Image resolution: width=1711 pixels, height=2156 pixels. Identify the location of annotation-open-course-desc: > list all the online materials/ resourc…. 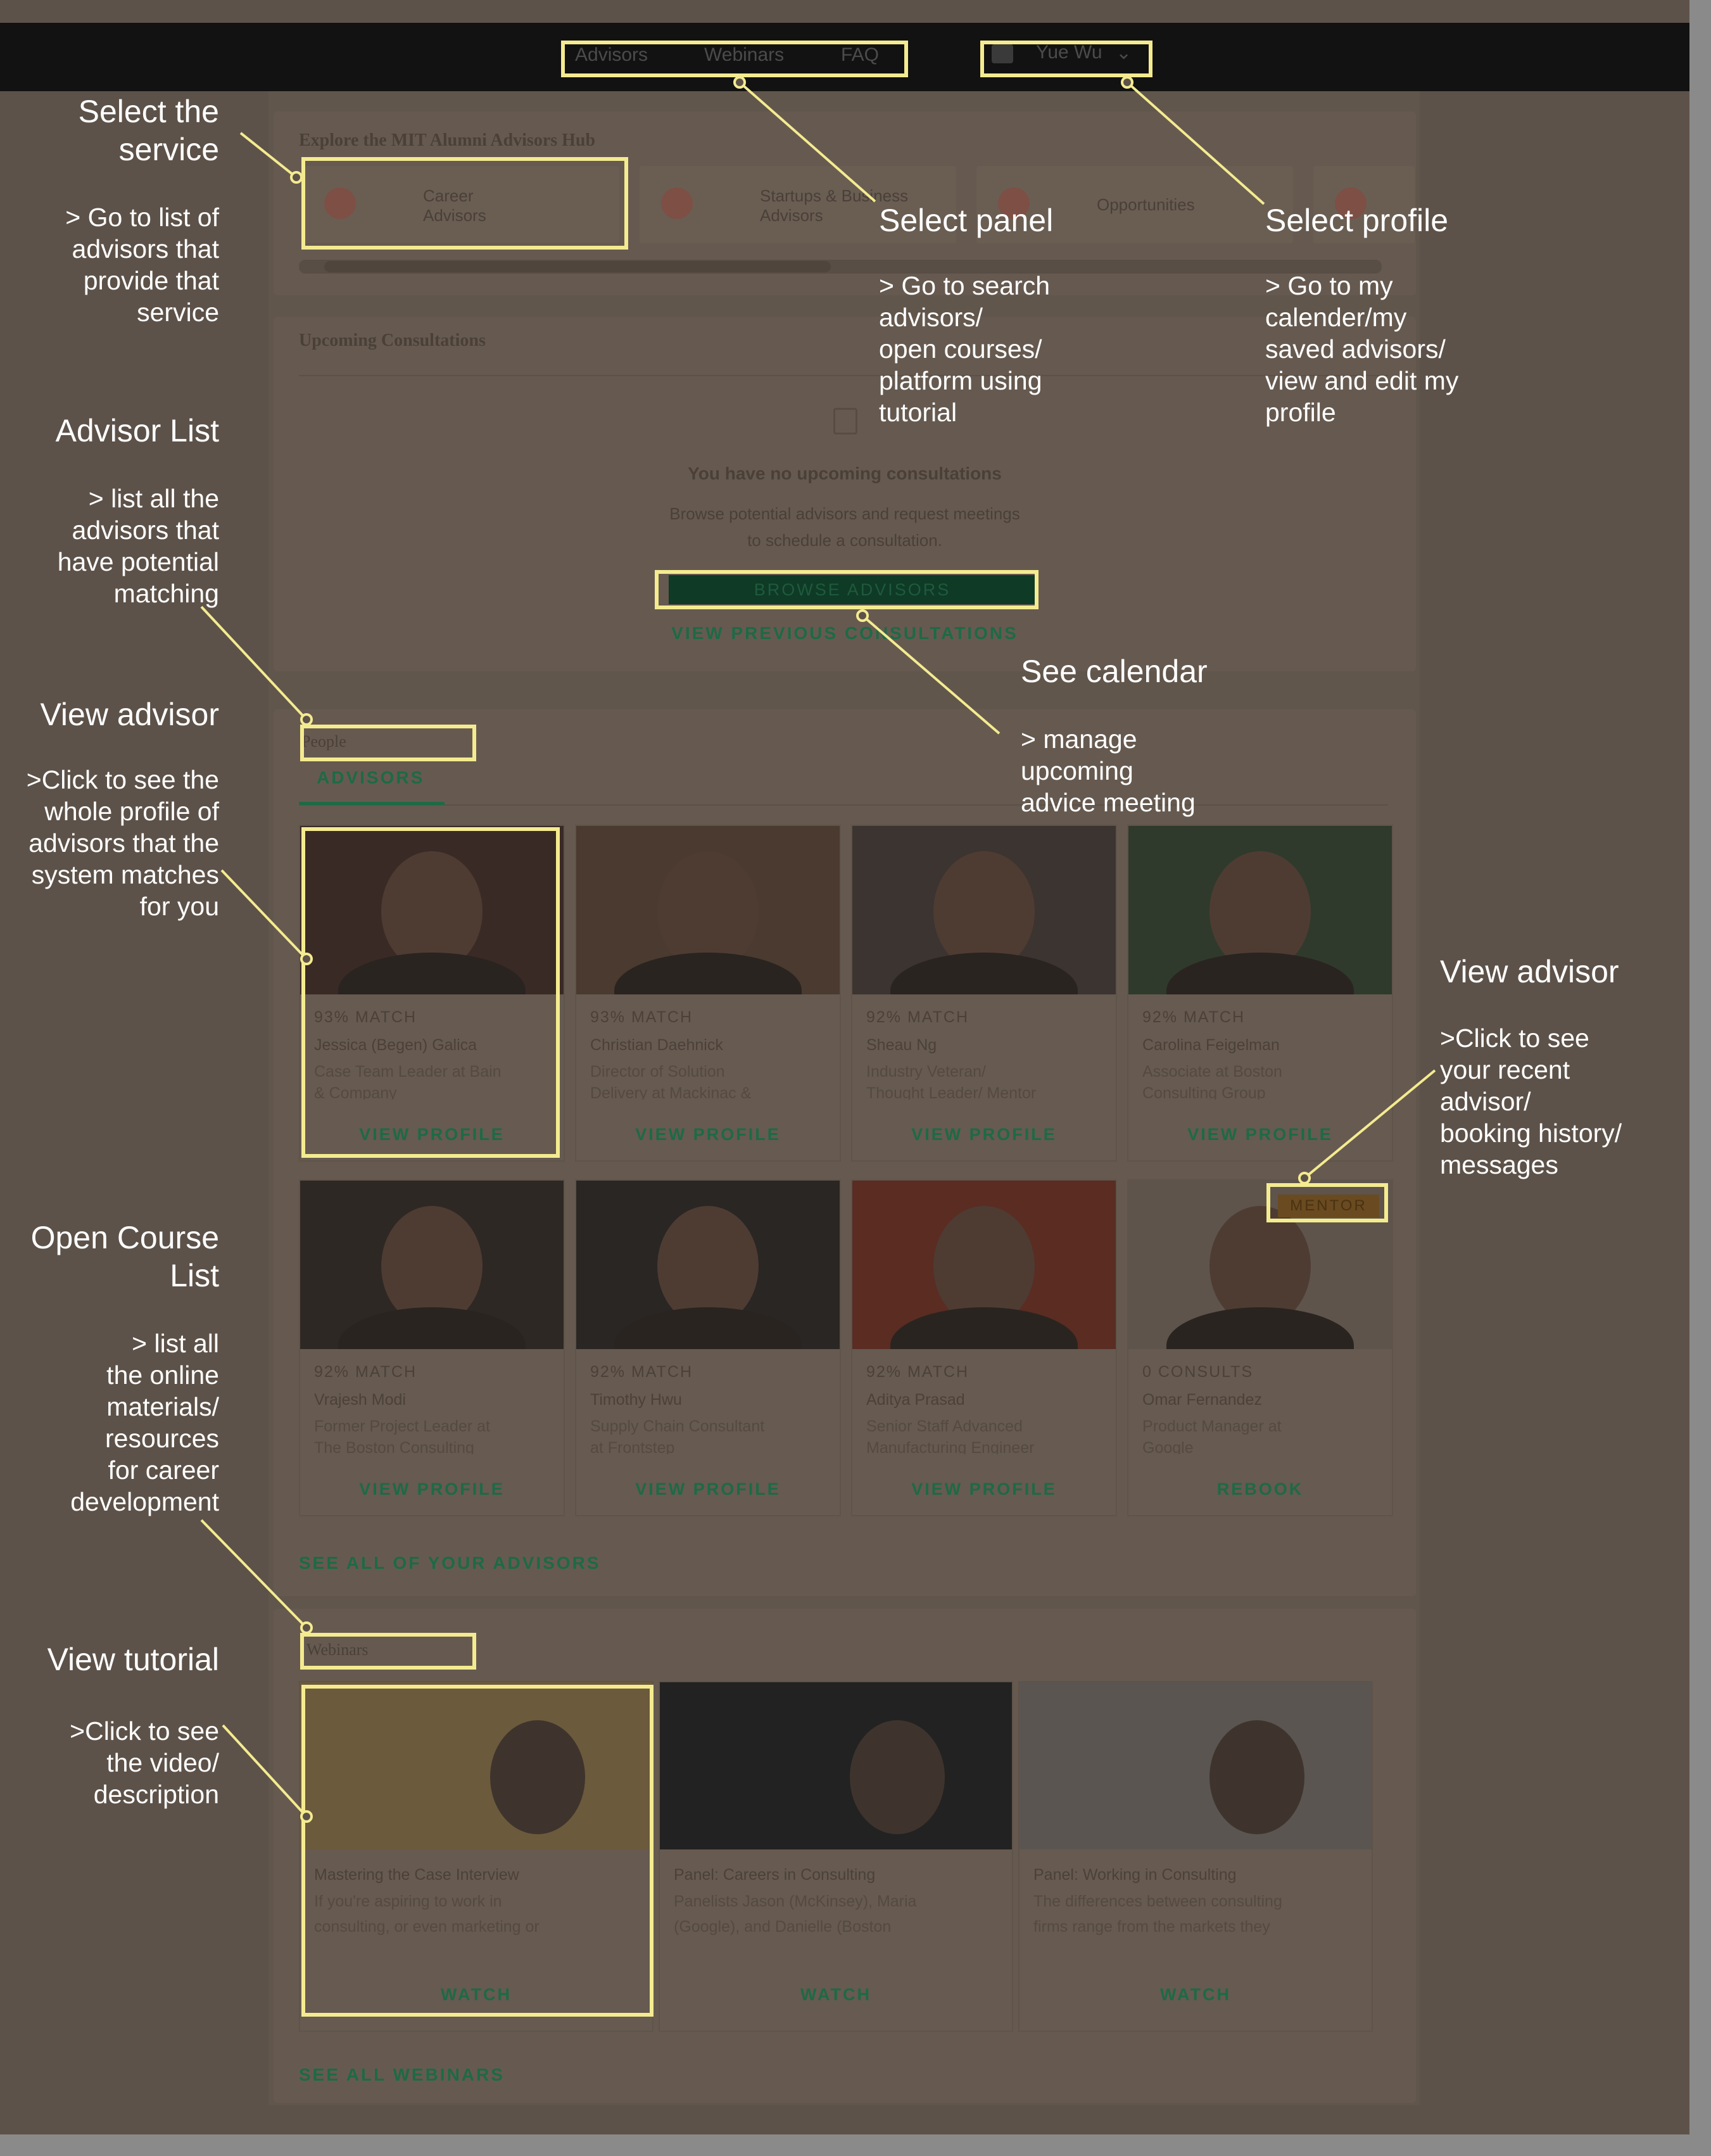
(144, 1422).